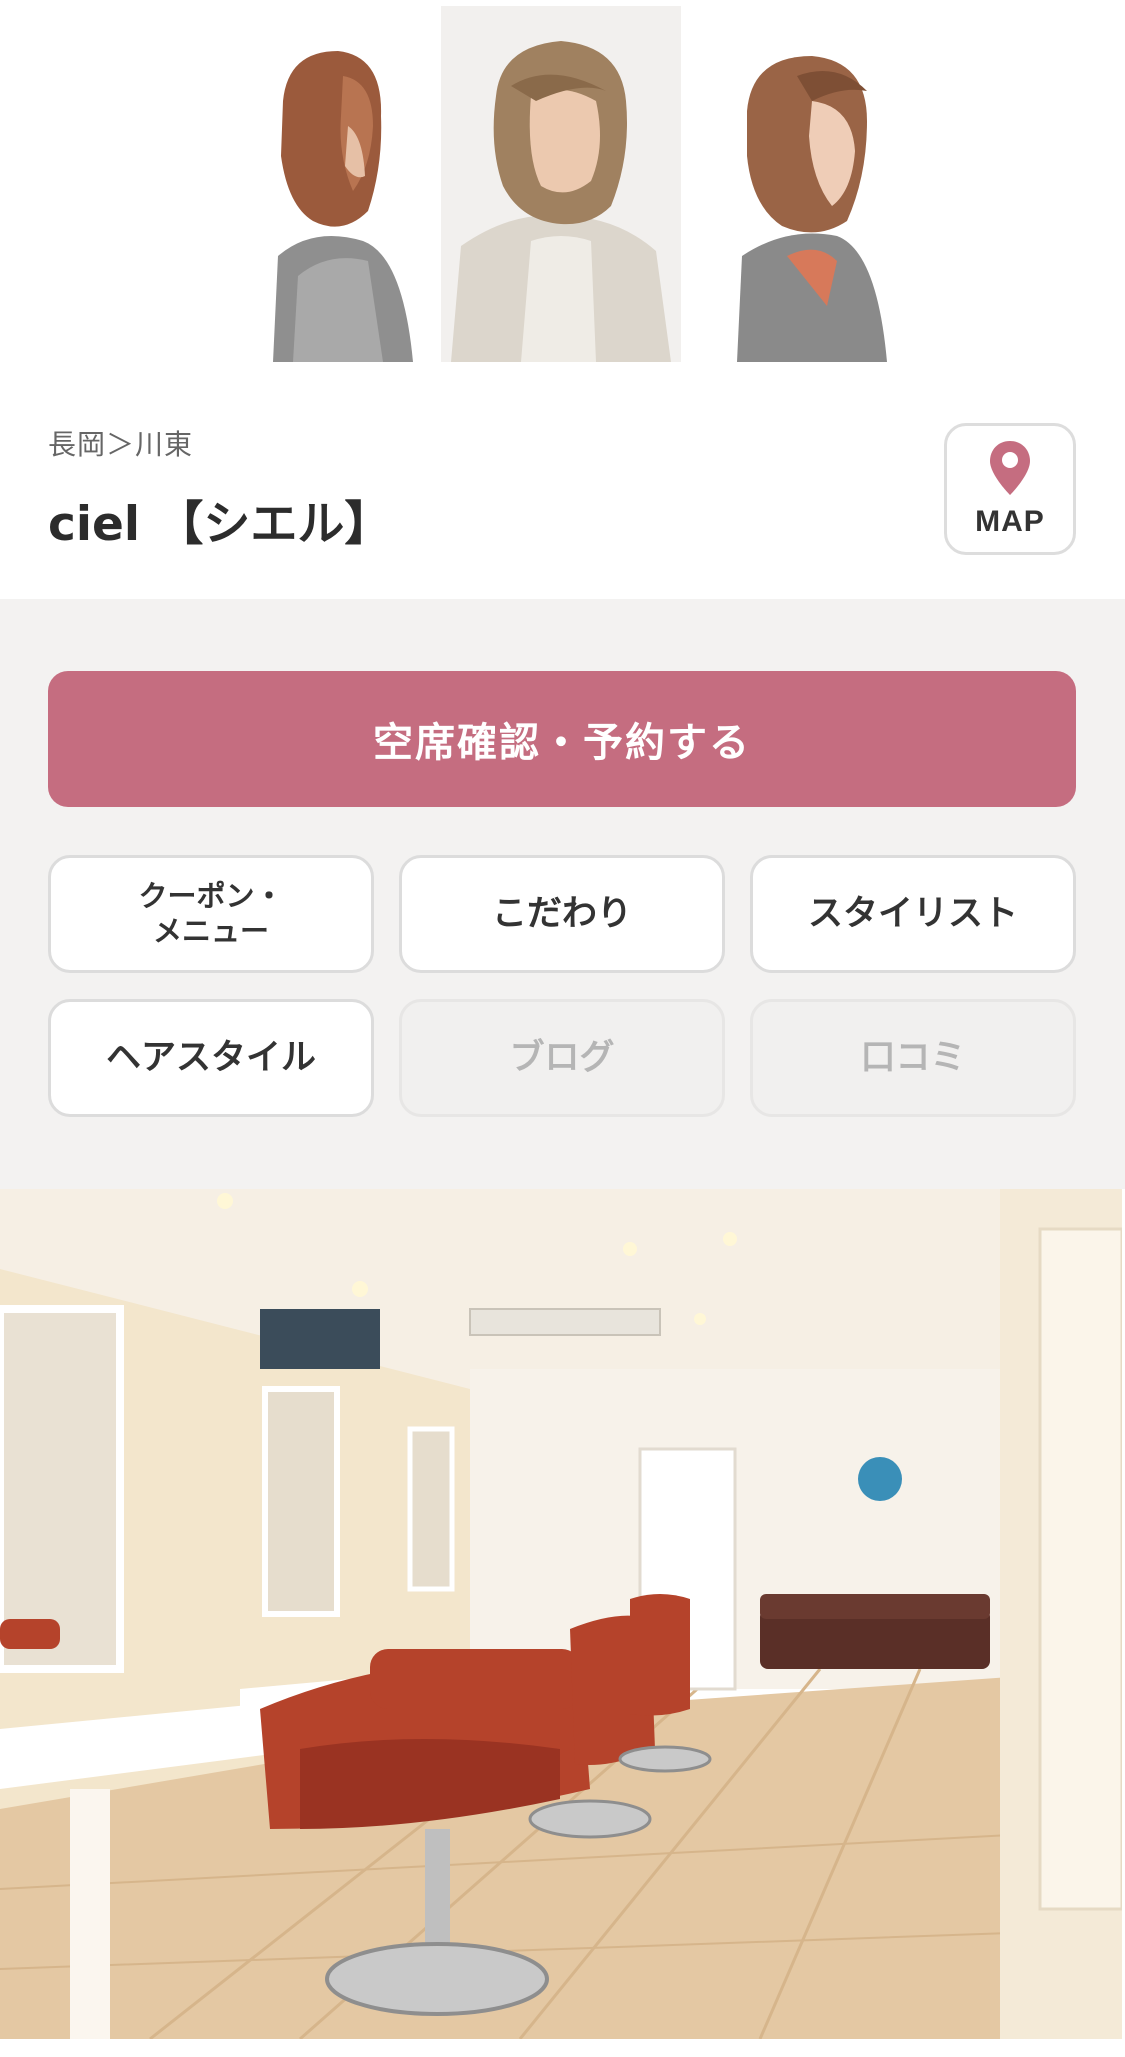 Image resolution: width=1125 pixels, height=2057 pixels. I want to click on hairstyle-button: ヘアスタイル, so click(211, 1058).